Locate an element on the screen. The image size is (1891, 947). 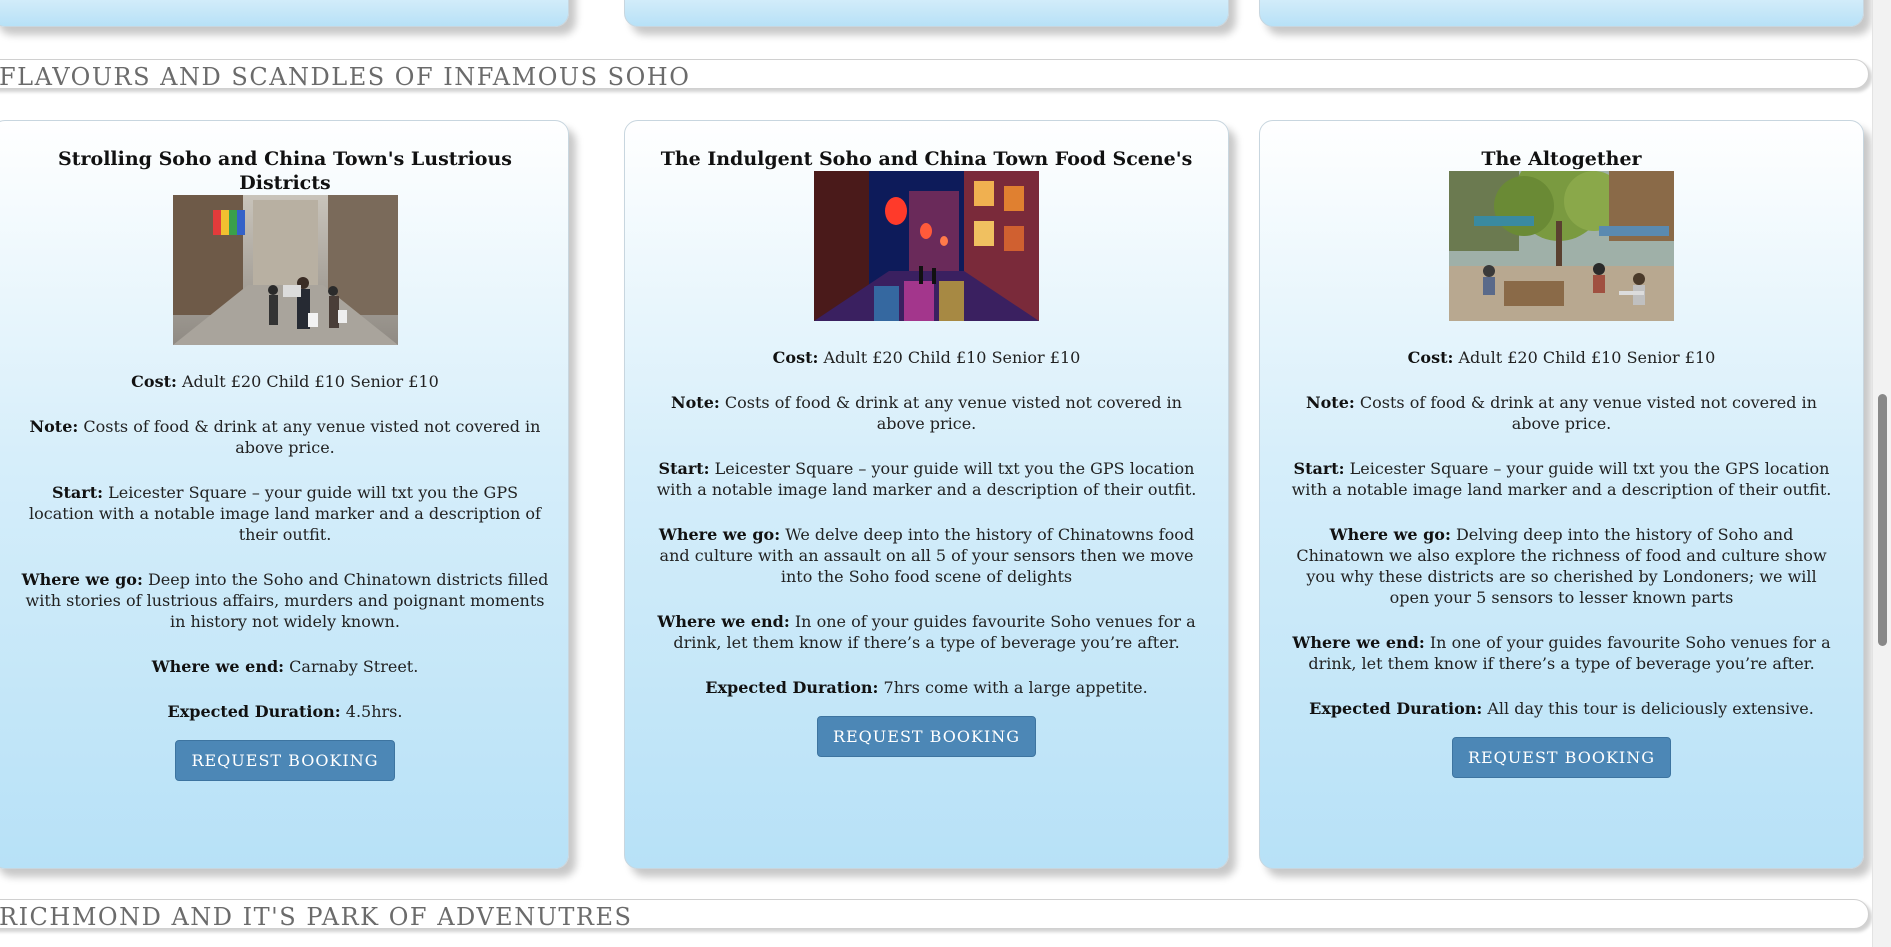
where-we-end-value: Carnaby Street. is located at coordinates (354, 666).